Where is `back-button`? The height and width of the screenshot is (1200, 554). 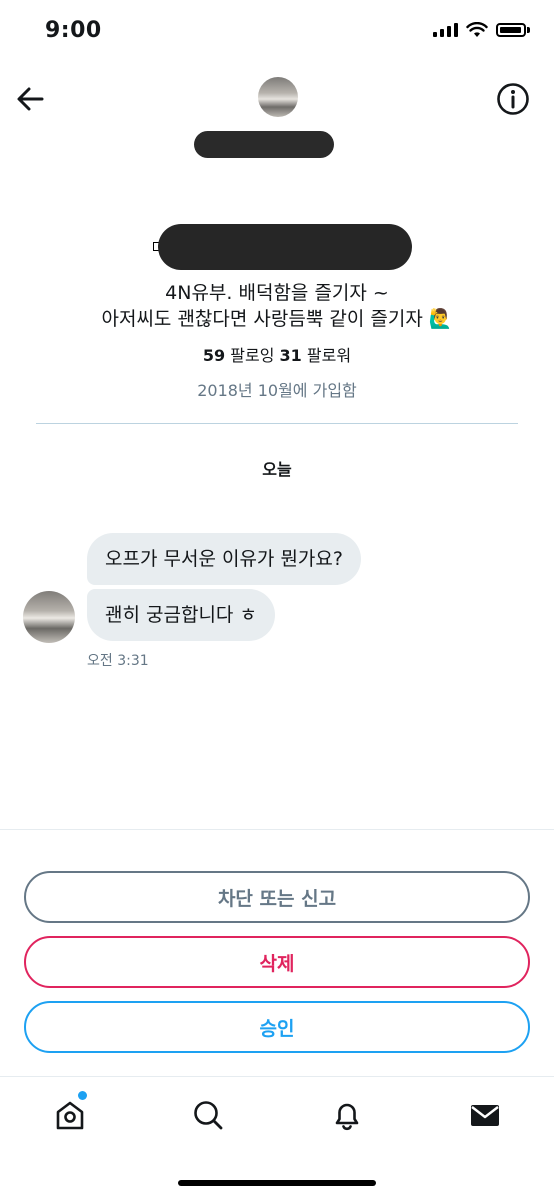 back-button is located at coordinates (31, 99).